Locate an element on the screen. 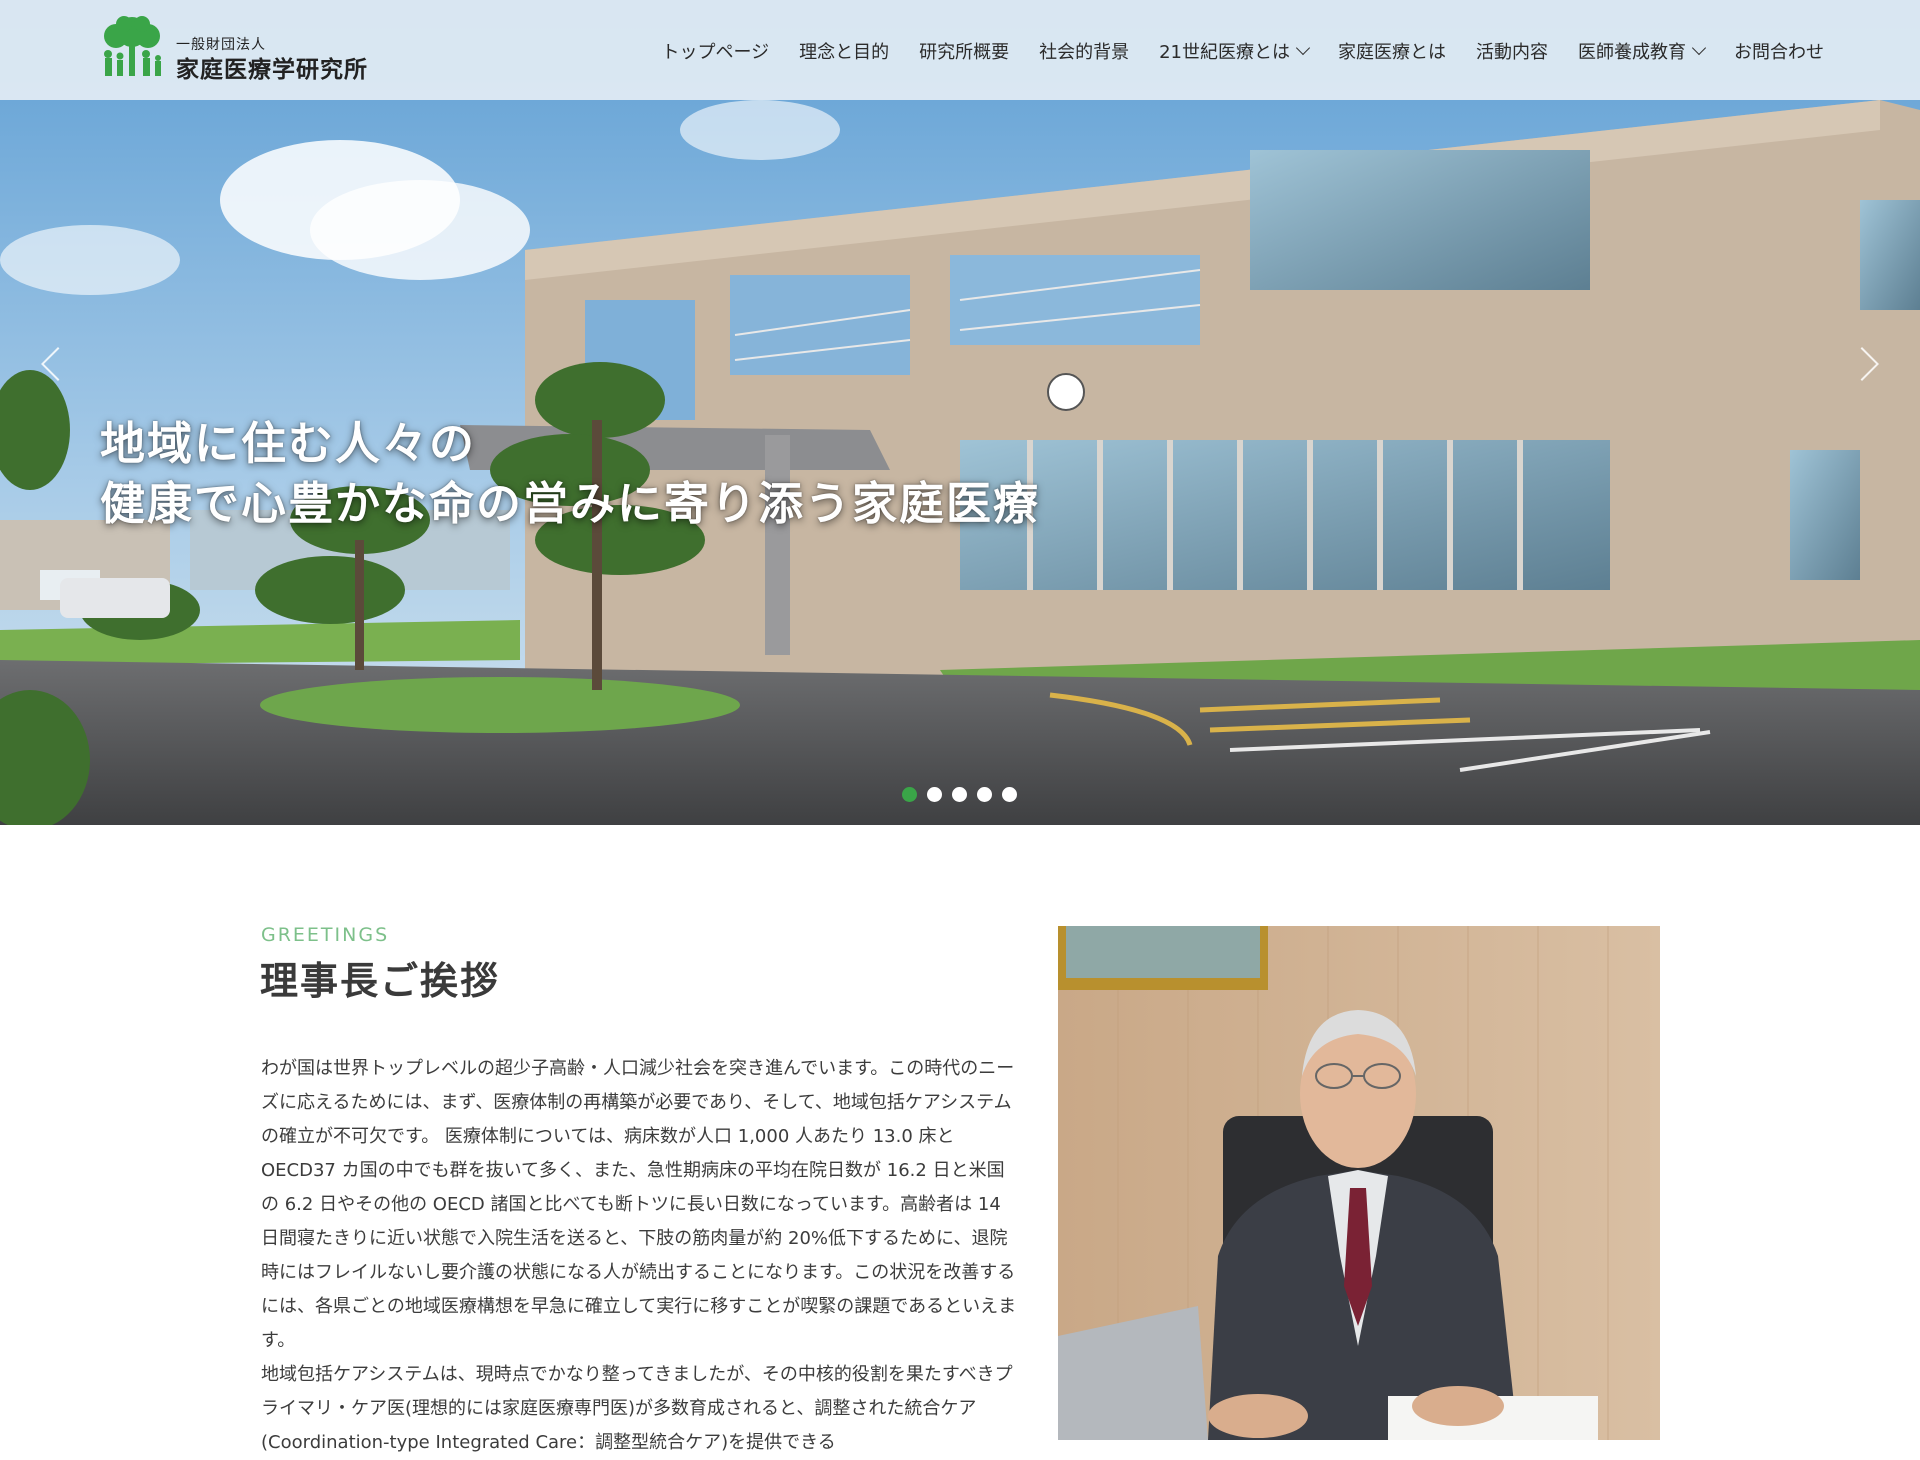  section-title: 理事長ご挨拶 is located at coordinates (380, 981).